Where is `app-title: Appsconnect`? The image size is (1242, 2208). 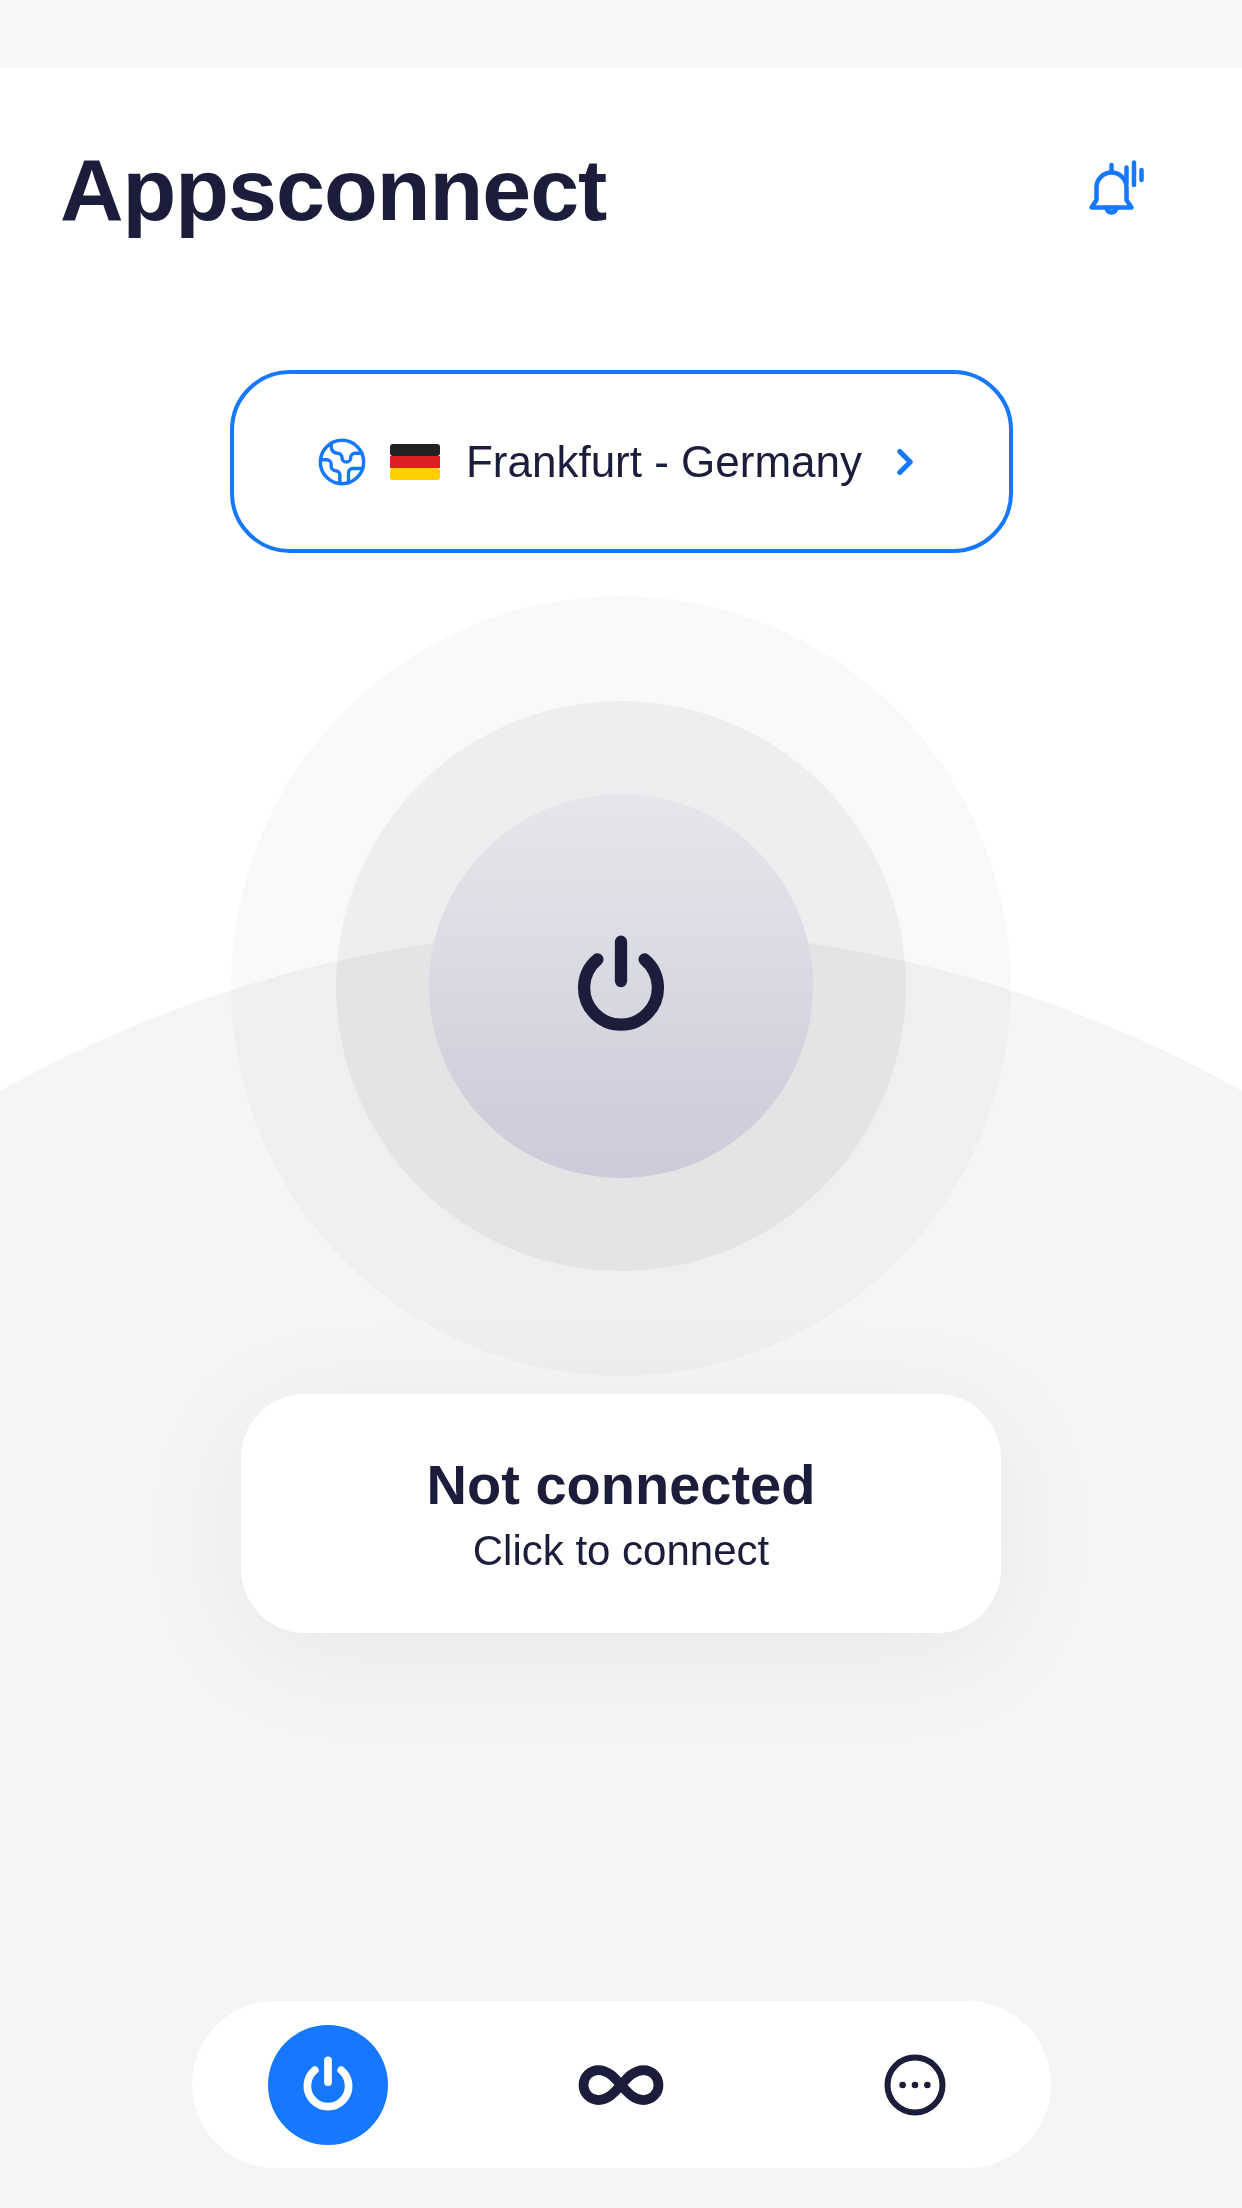
app-title: Appsconnect is located at coordinates (333, 190).